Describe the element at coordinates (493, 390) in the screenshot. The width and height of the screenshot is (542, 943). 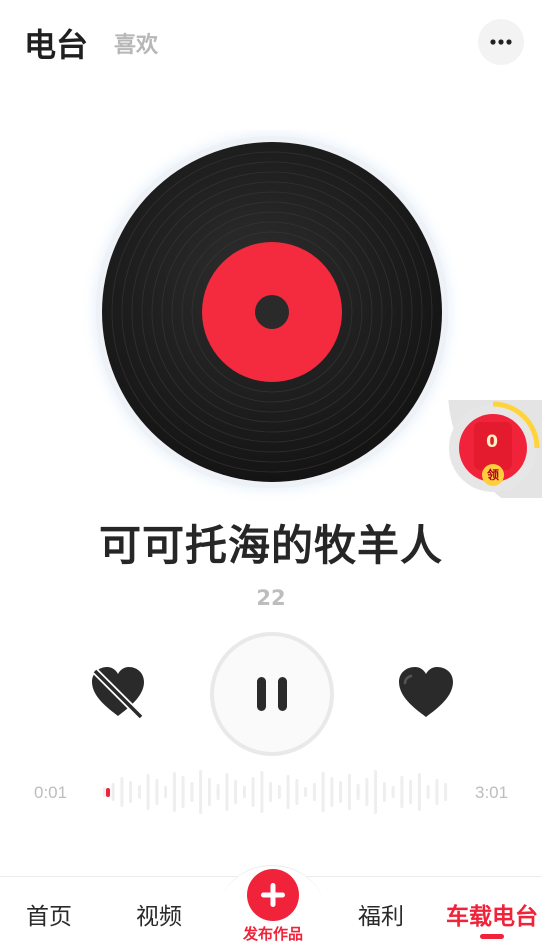
I see `reward-widget: 0 领` at that location.